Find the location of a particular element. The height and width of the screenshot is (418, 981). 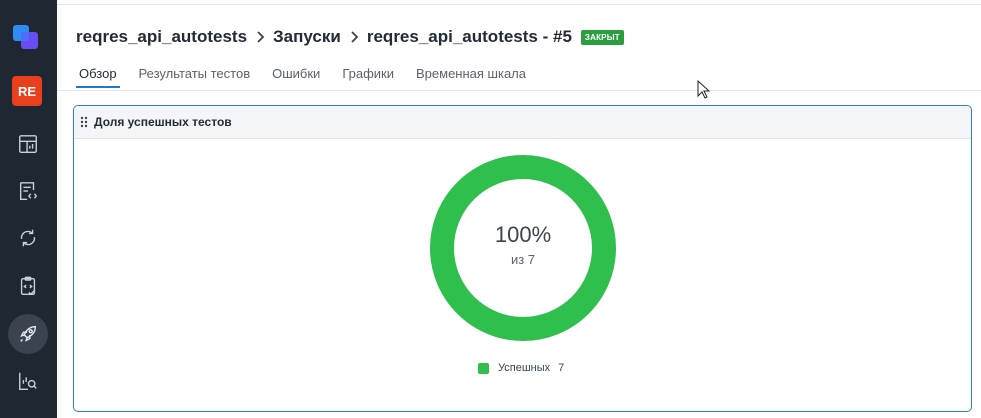

tab-timeline: Временная шкала is located at coordinates (471, 75).